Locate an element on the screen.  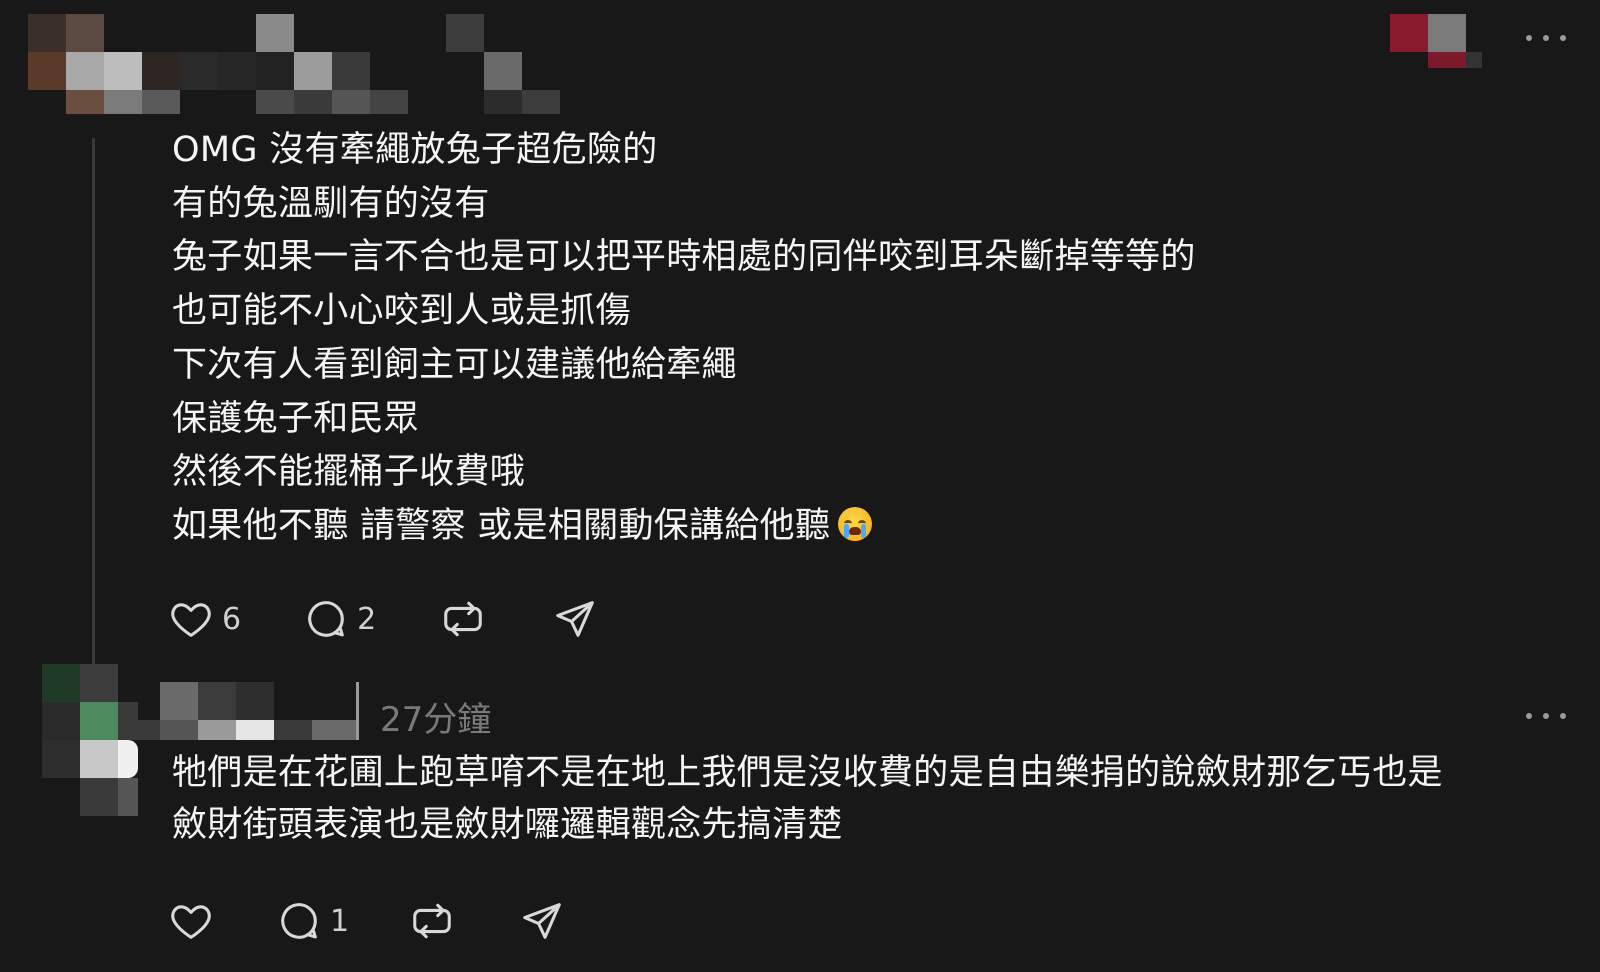
reply-button: 2 is located at coordinates (339, 619).